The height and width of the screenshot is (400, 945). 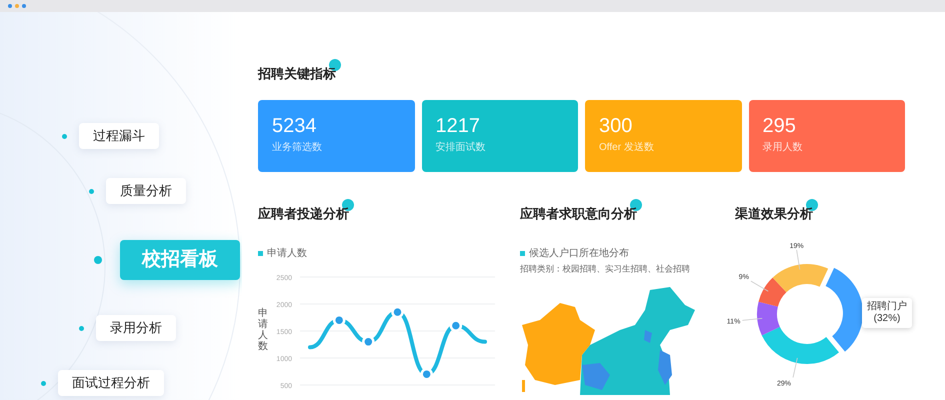 I want to click on metric-value: 300, so click(x=616, y=126).